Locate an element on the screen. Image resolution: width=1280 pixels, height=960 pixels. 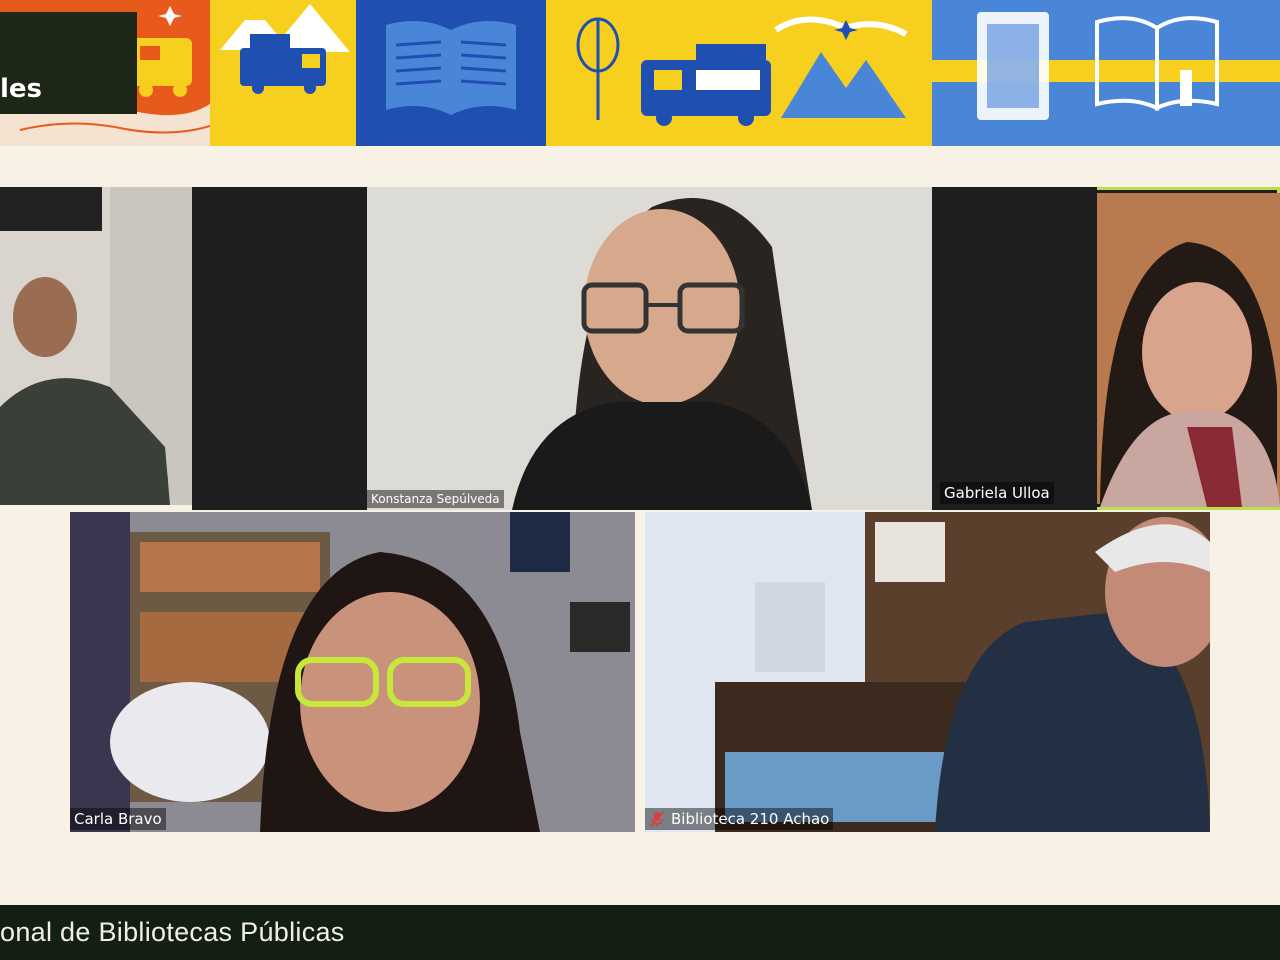
banner-title: les is located at coordinates (21, 89).